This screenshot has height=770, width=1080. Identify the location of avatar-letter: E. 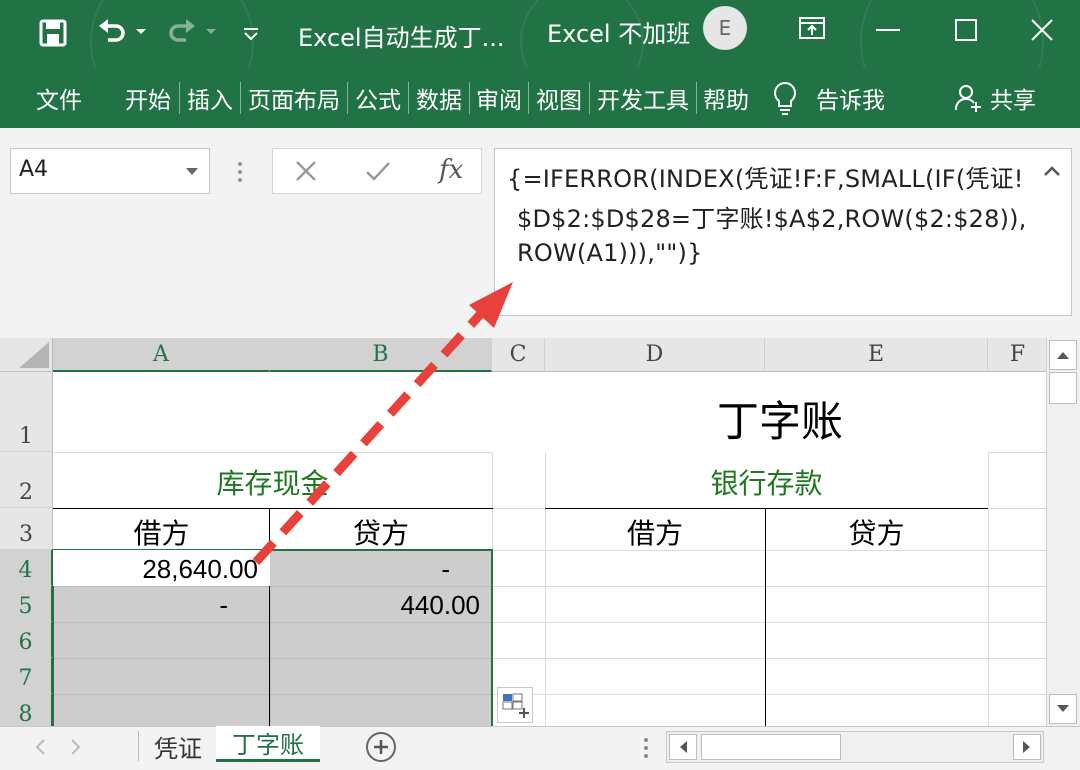
(725, 28).